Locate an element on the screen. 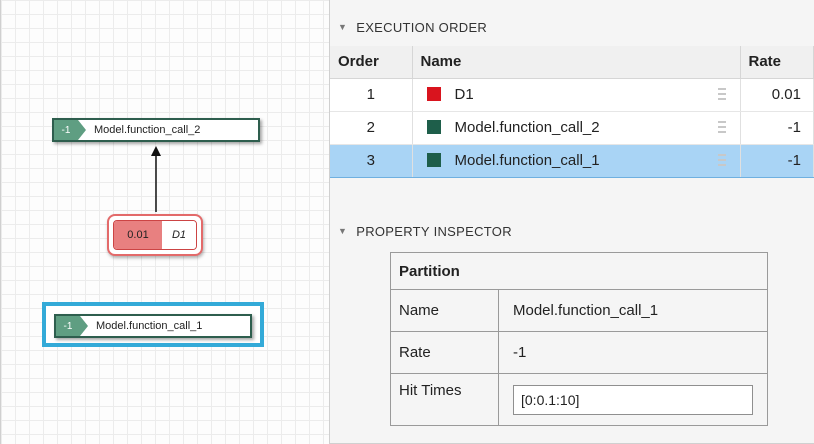  function-call-1-selection-highlight: -1 Model.function_call_1 is located at coordinates (153, 324).